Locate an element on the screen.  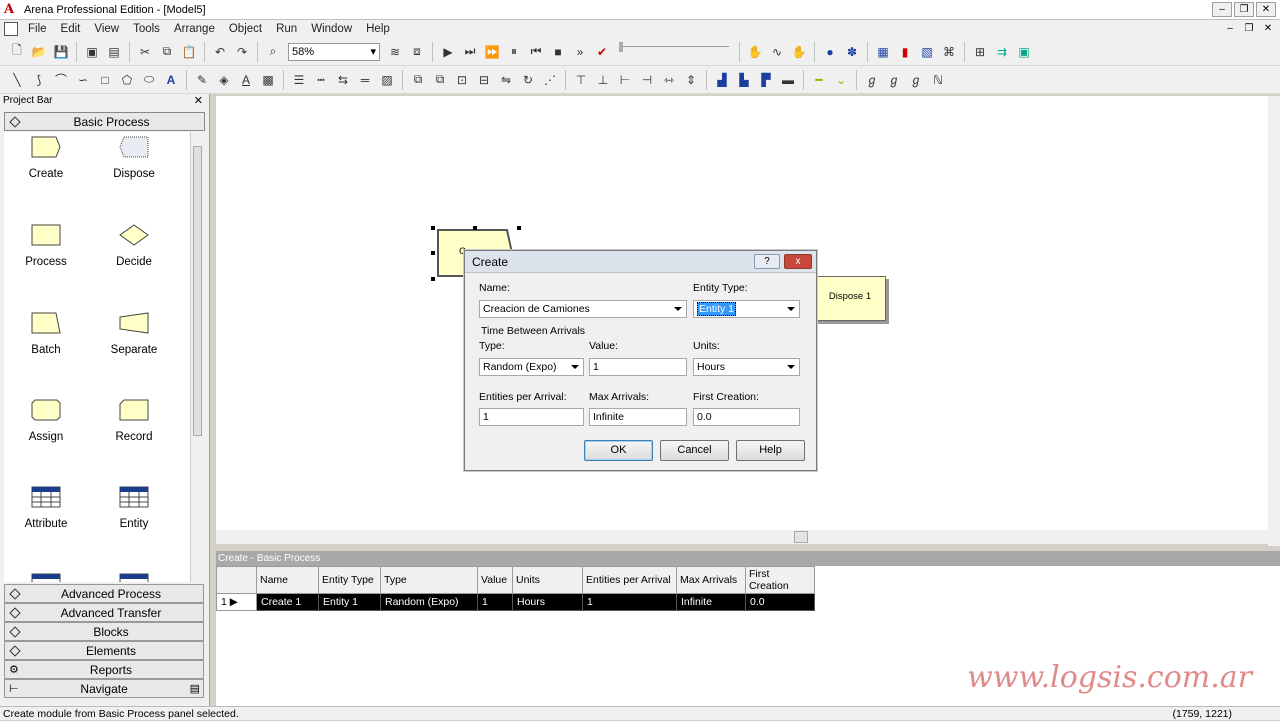
value-input: 1 is located at coordinates (638, 367).